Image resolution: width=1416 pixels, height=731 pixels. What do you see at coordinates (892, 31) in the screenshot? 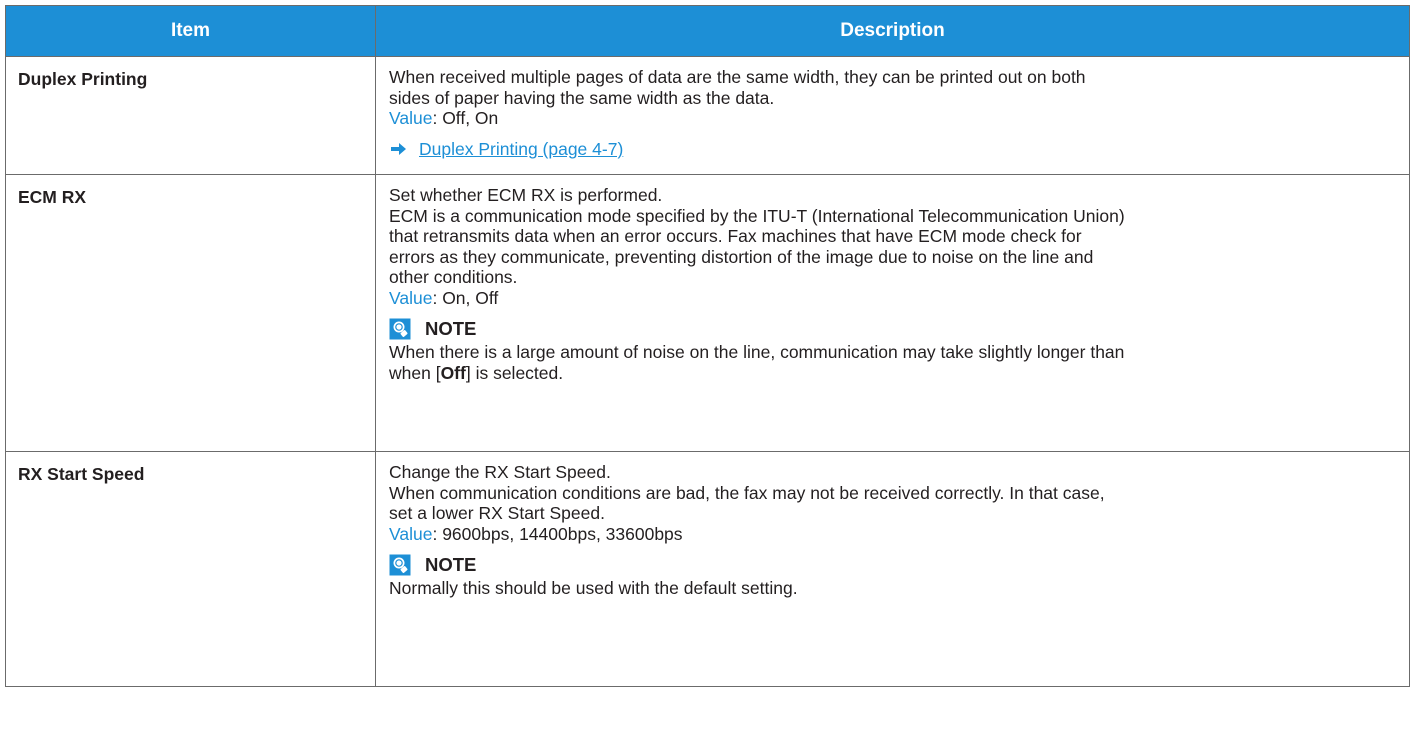
I see `column-header-description: Description` at bounding box center [892, 31].